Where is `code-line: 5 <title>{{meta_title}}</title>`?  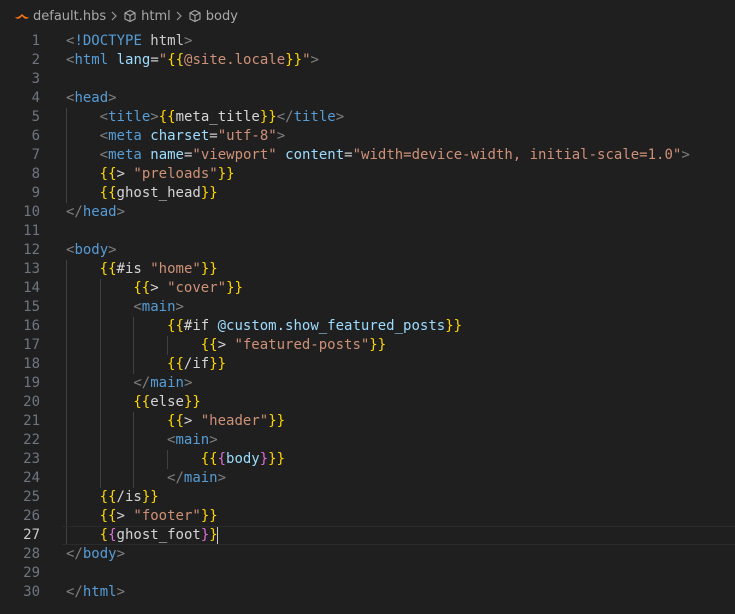 code-line: 5 <title>{{meta_title}}</title> is located at coordinates (367, 117).